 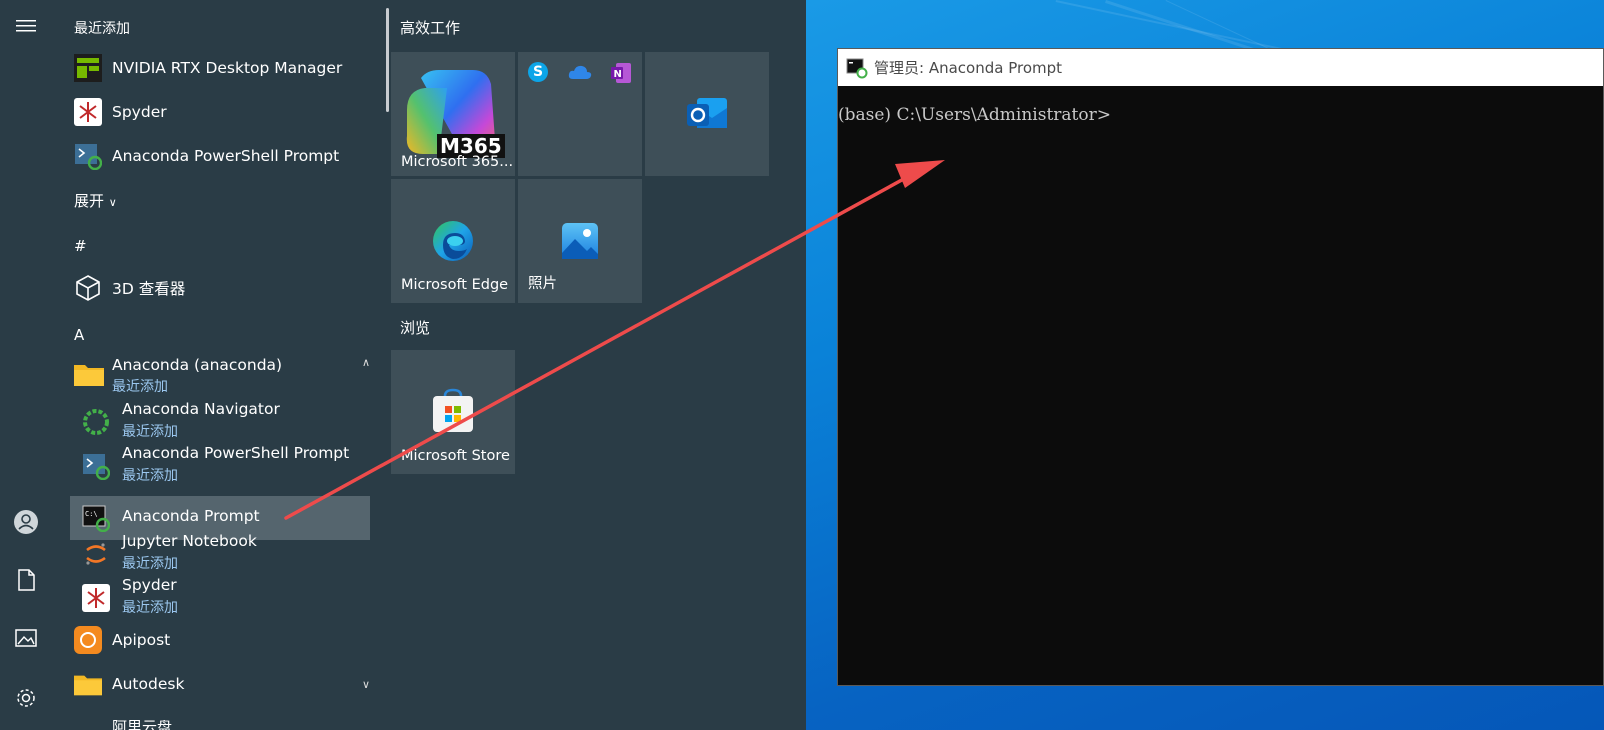 I want to click on tile-microsoft-store: Microsoft Store, so click(x=453, y=412).